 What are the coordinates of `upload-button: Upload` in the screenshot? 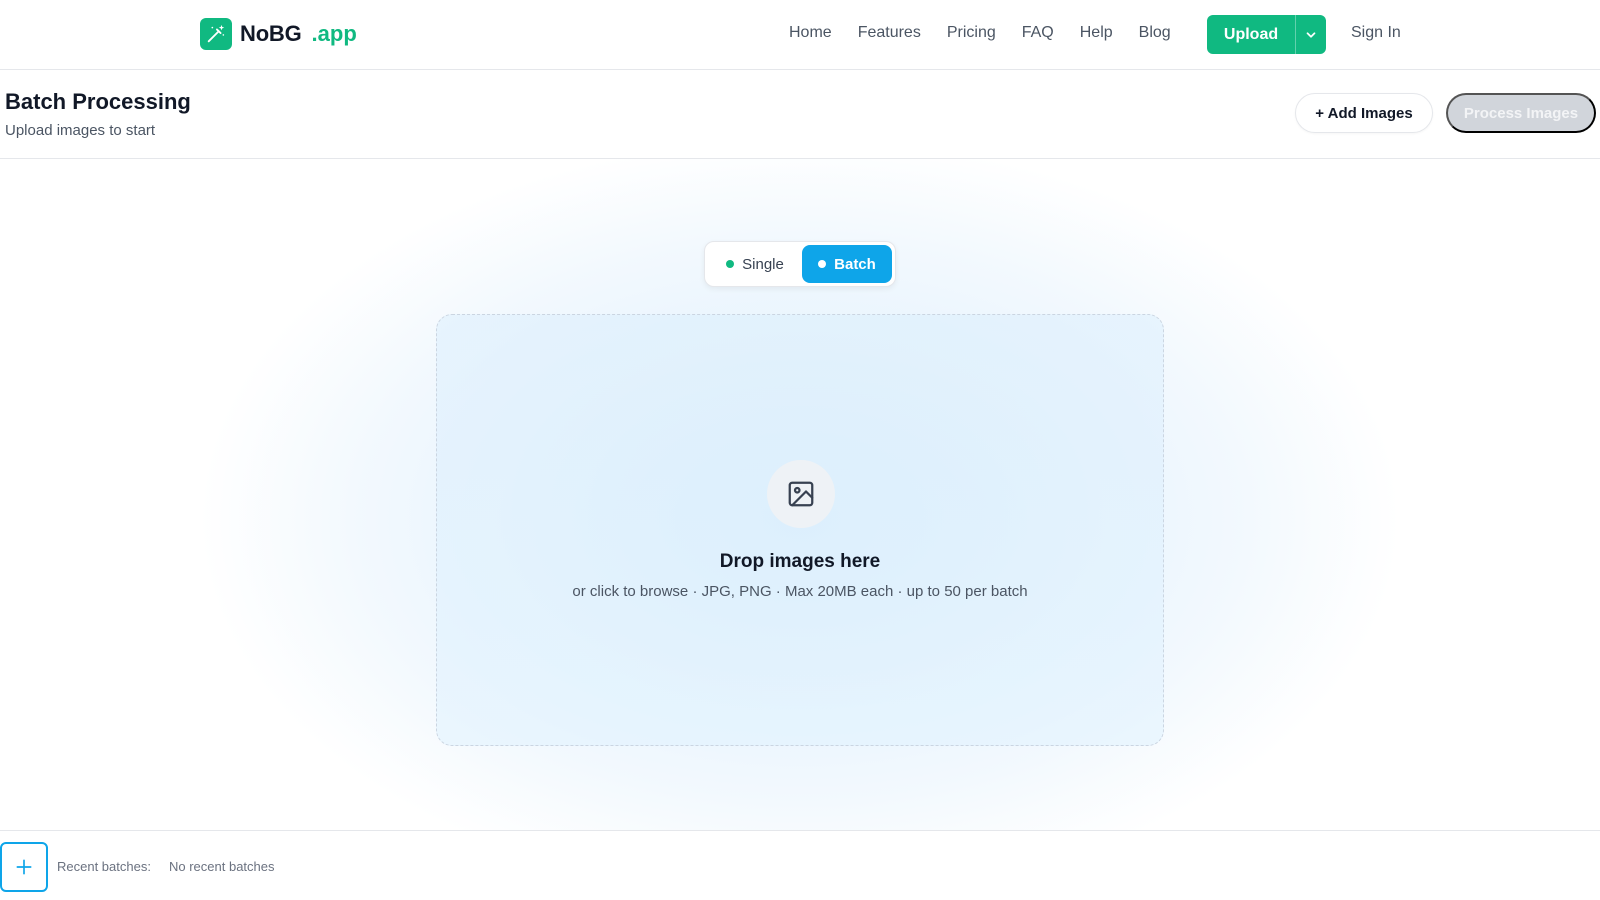 It's located at (1251, 34).